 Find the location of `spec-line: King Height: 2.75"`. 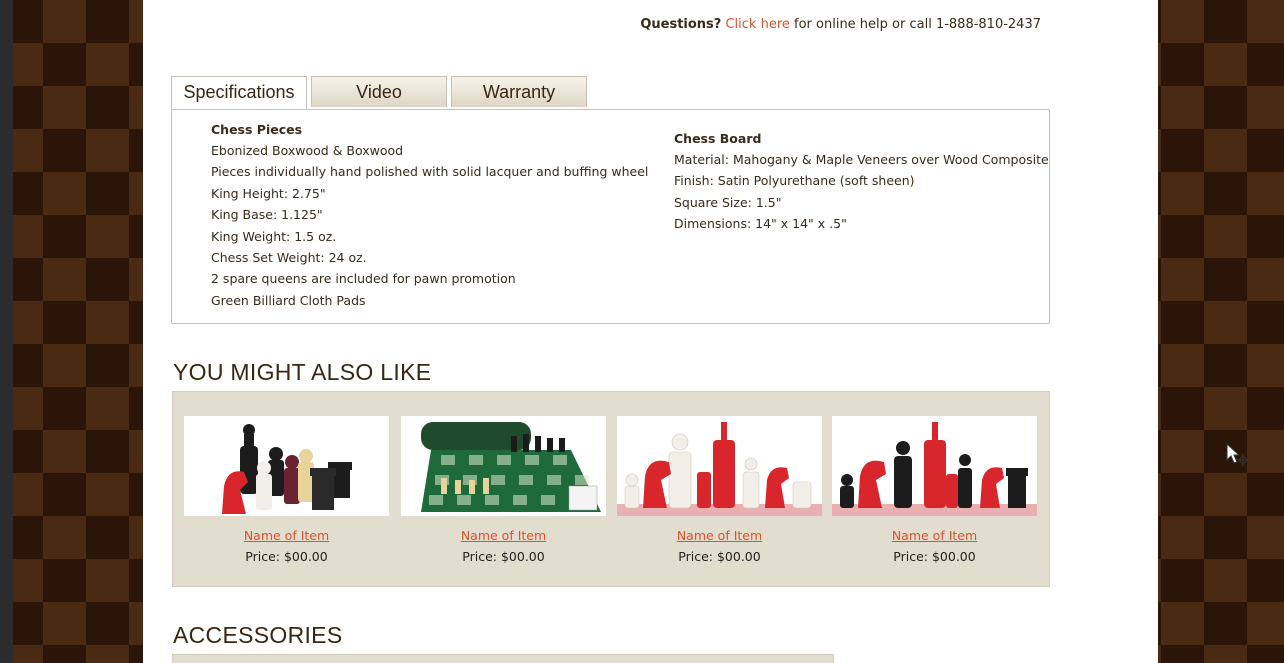

spec-line: King Height: 2.75" is located at coordinates (268, 193).